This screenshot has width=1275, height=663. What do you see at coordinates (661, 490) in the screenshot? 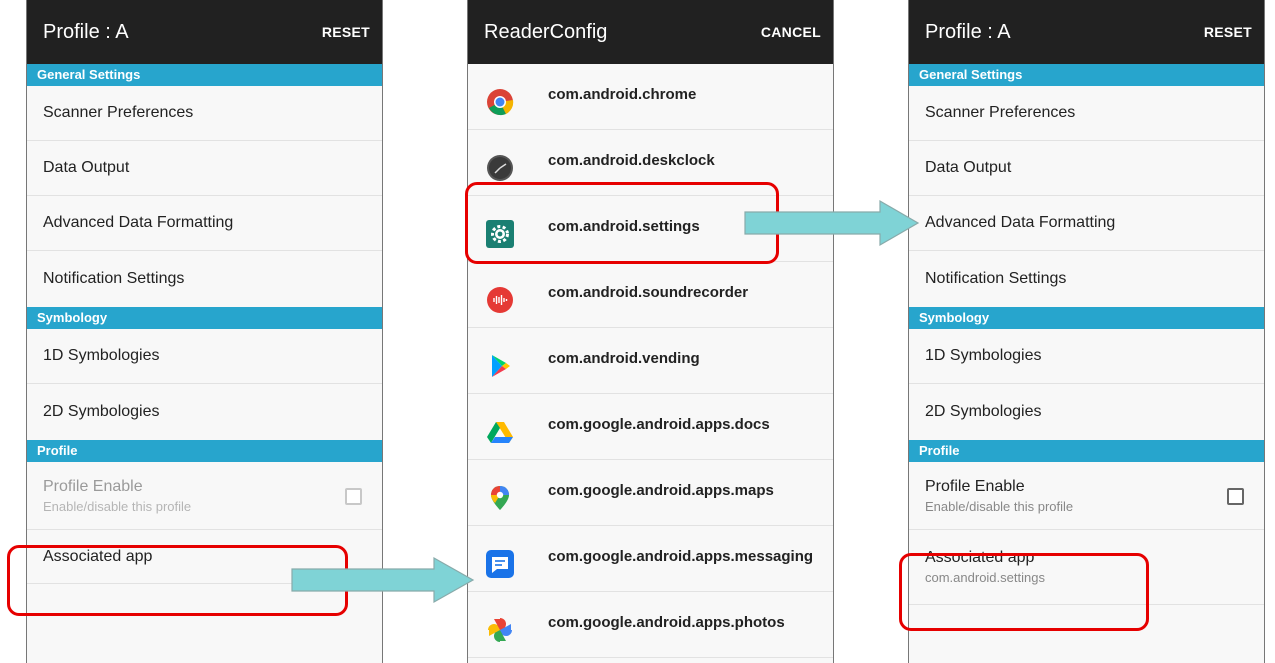
I see `app-package-label: com.google.android.apps.maps` at bounding box center [661, 490].